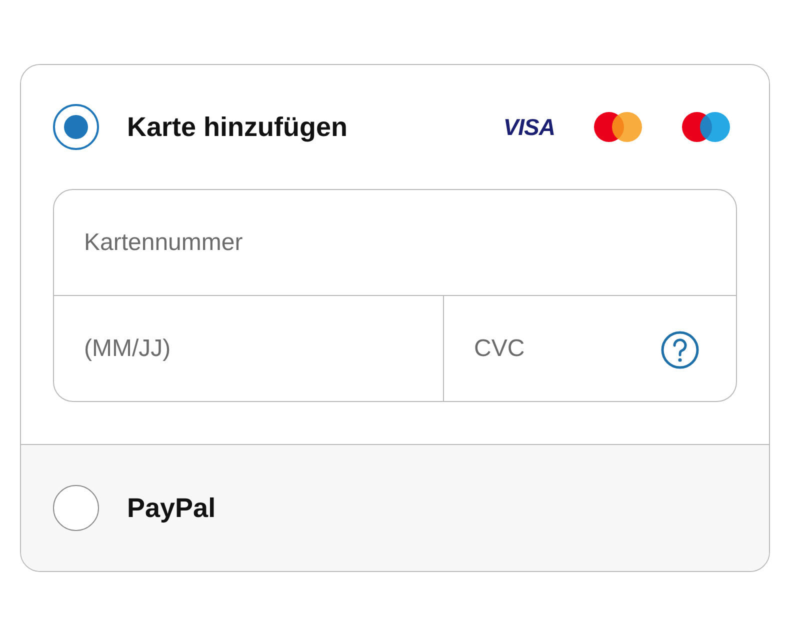 This screenshot has width=800, height=642. I want to click on option-label: PayPal, so click(171, 508).